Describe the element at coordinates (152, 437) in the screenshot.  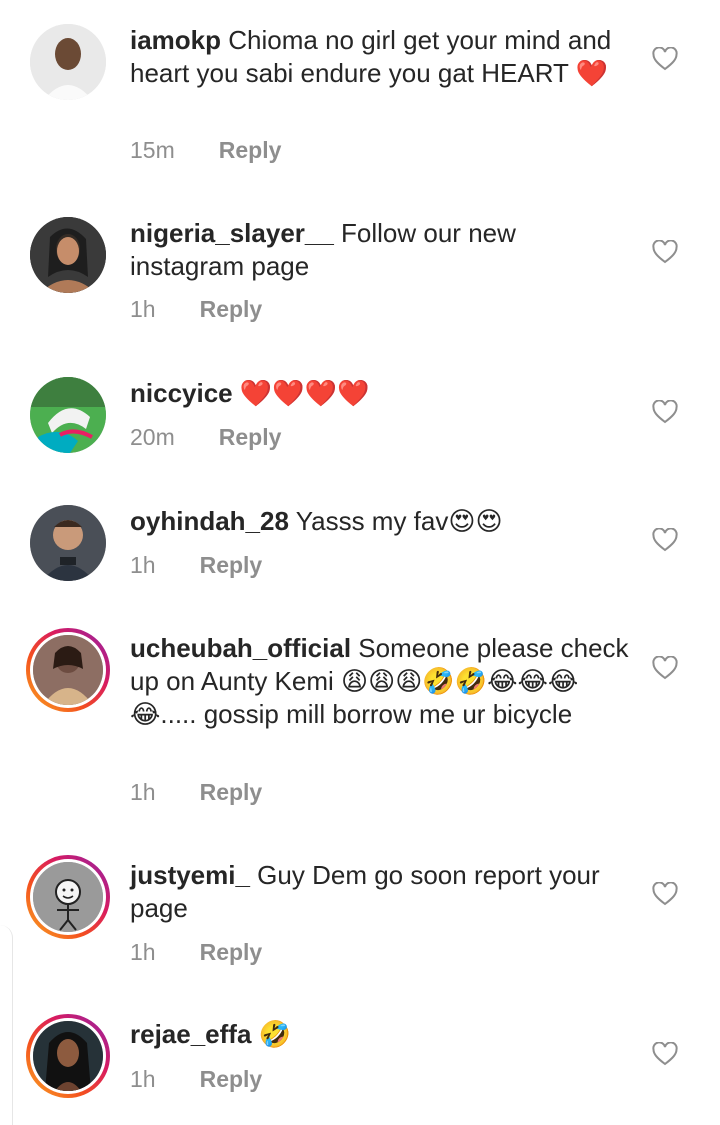
I see `comment-time: 20m` at that location.